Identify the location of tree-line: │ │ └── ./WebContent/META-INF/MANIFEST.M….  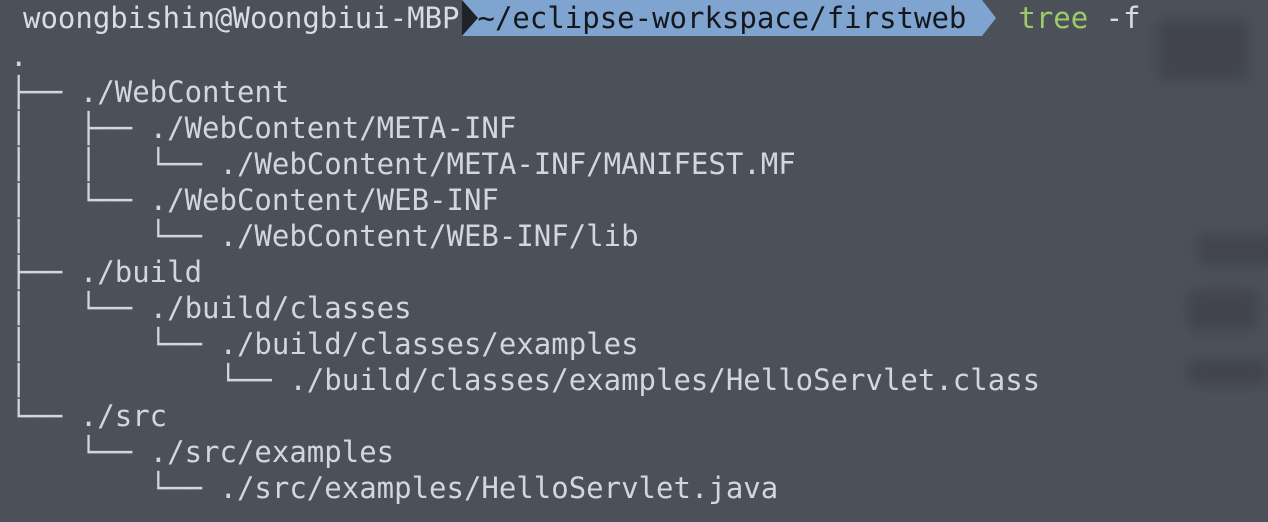
(403, 164).